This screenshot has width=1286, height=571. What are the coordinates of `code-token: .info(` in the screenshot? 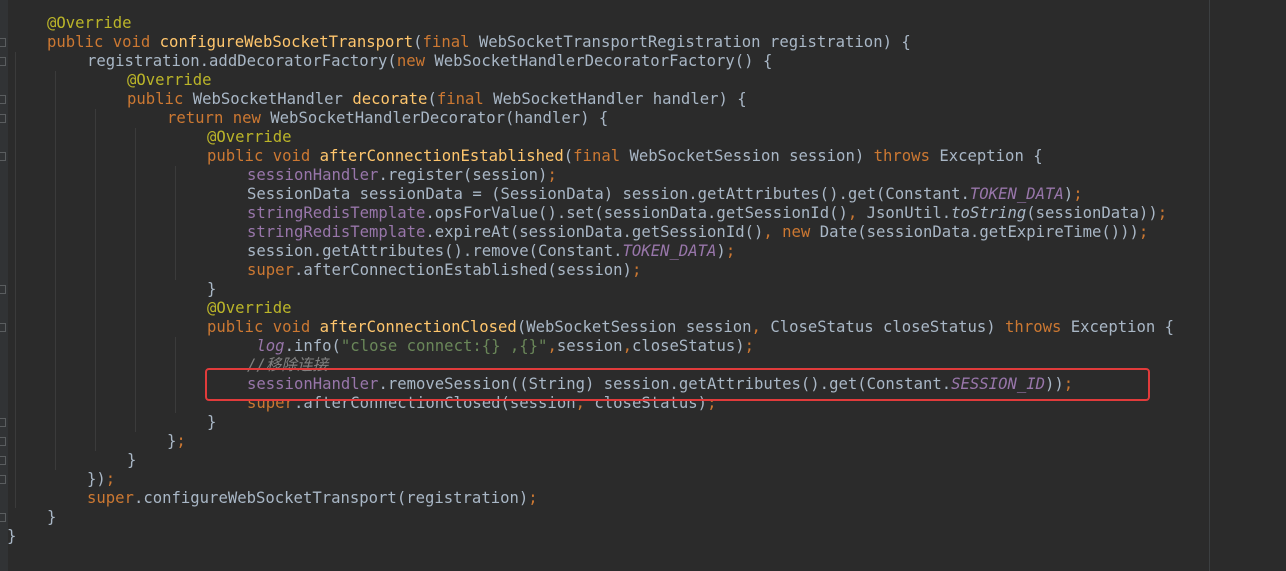 It's located at (312, 346).